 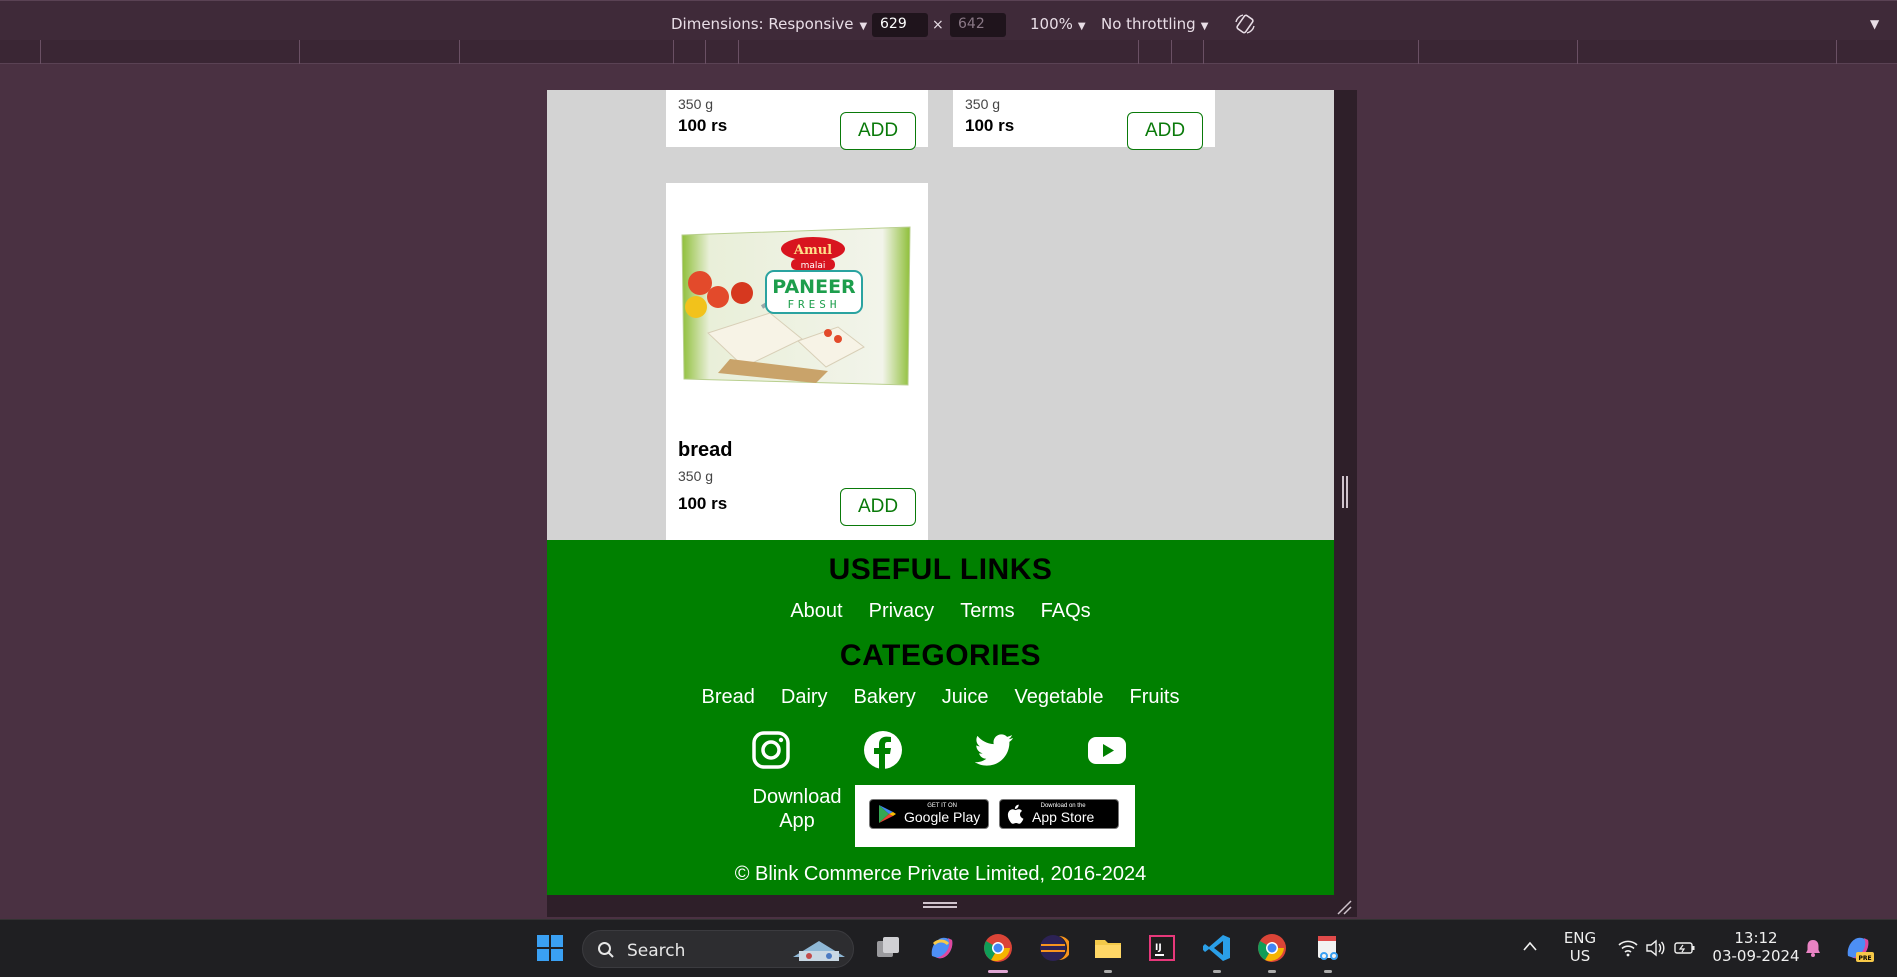 What do you see at coordinates (718, 949) in the screenshot?
I see `taskbar-search: Search` at bounding box center [718, 949].